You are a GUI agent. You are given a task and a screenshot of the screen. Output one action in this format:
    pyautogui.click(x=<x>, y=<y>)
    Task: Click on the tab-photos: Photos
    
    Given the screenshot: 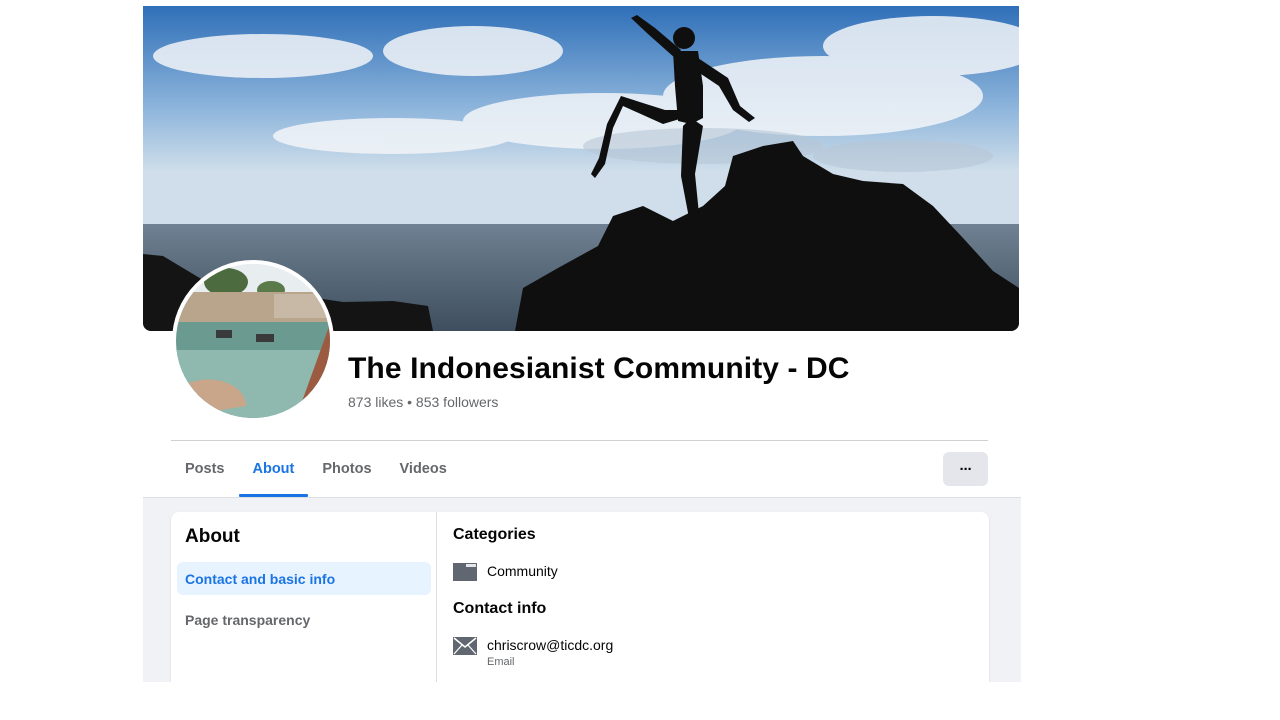 What is the action you would take?
    pyautogui.click(x=346, y=469)
    